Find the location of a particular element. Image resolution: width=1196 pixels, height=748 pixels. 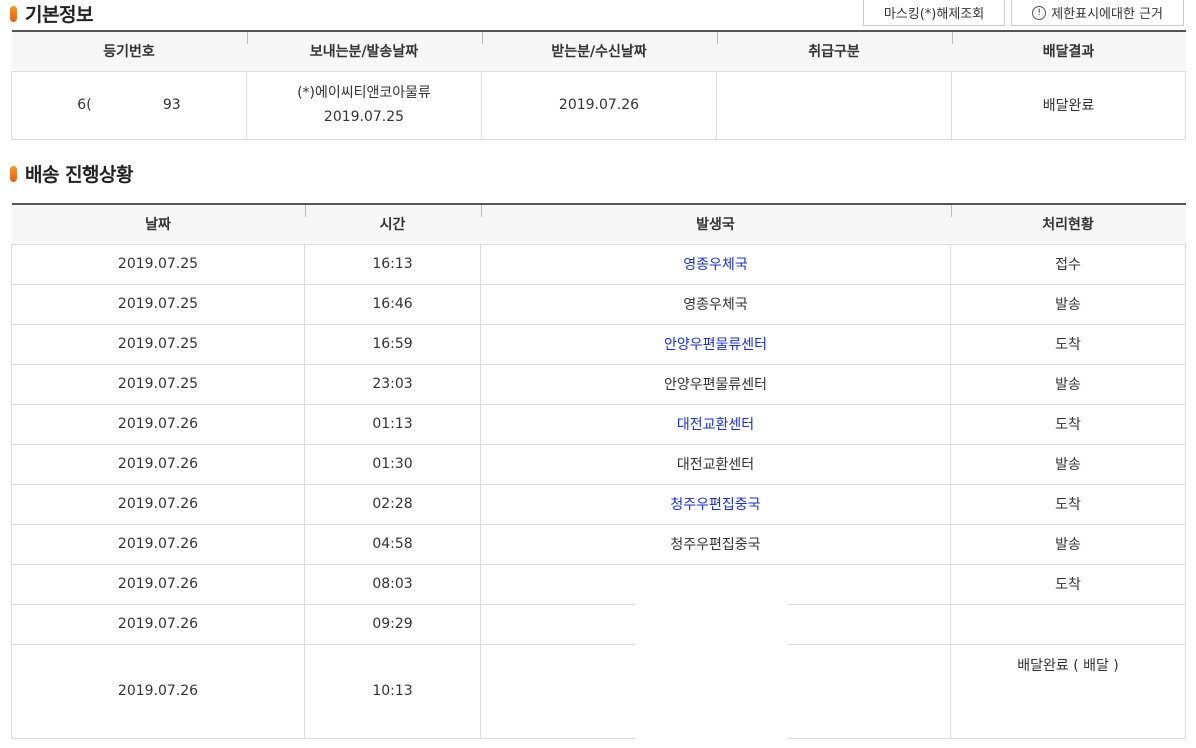

office-link: 청주우편집중국 is located at coordinates (715, 505).